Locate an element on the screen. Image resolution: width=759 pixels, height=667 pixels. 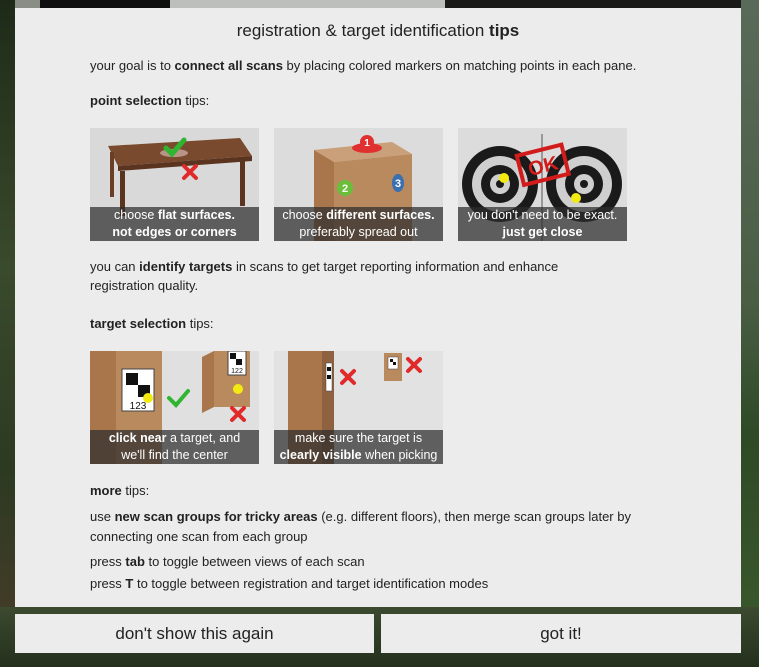
target-selection-heading: target selection tips: is located at coordinates (152, 323).